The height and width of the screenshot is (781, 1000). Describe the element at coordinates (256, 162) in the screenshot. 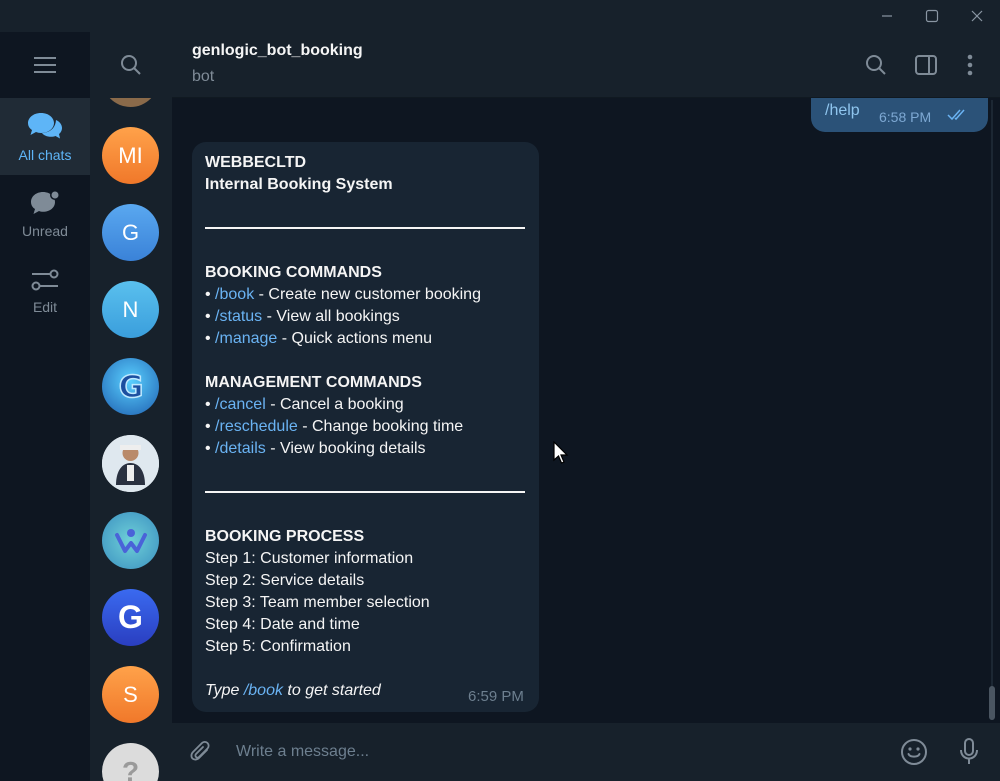

I see `message-line: WEBBECLTD` at that location.